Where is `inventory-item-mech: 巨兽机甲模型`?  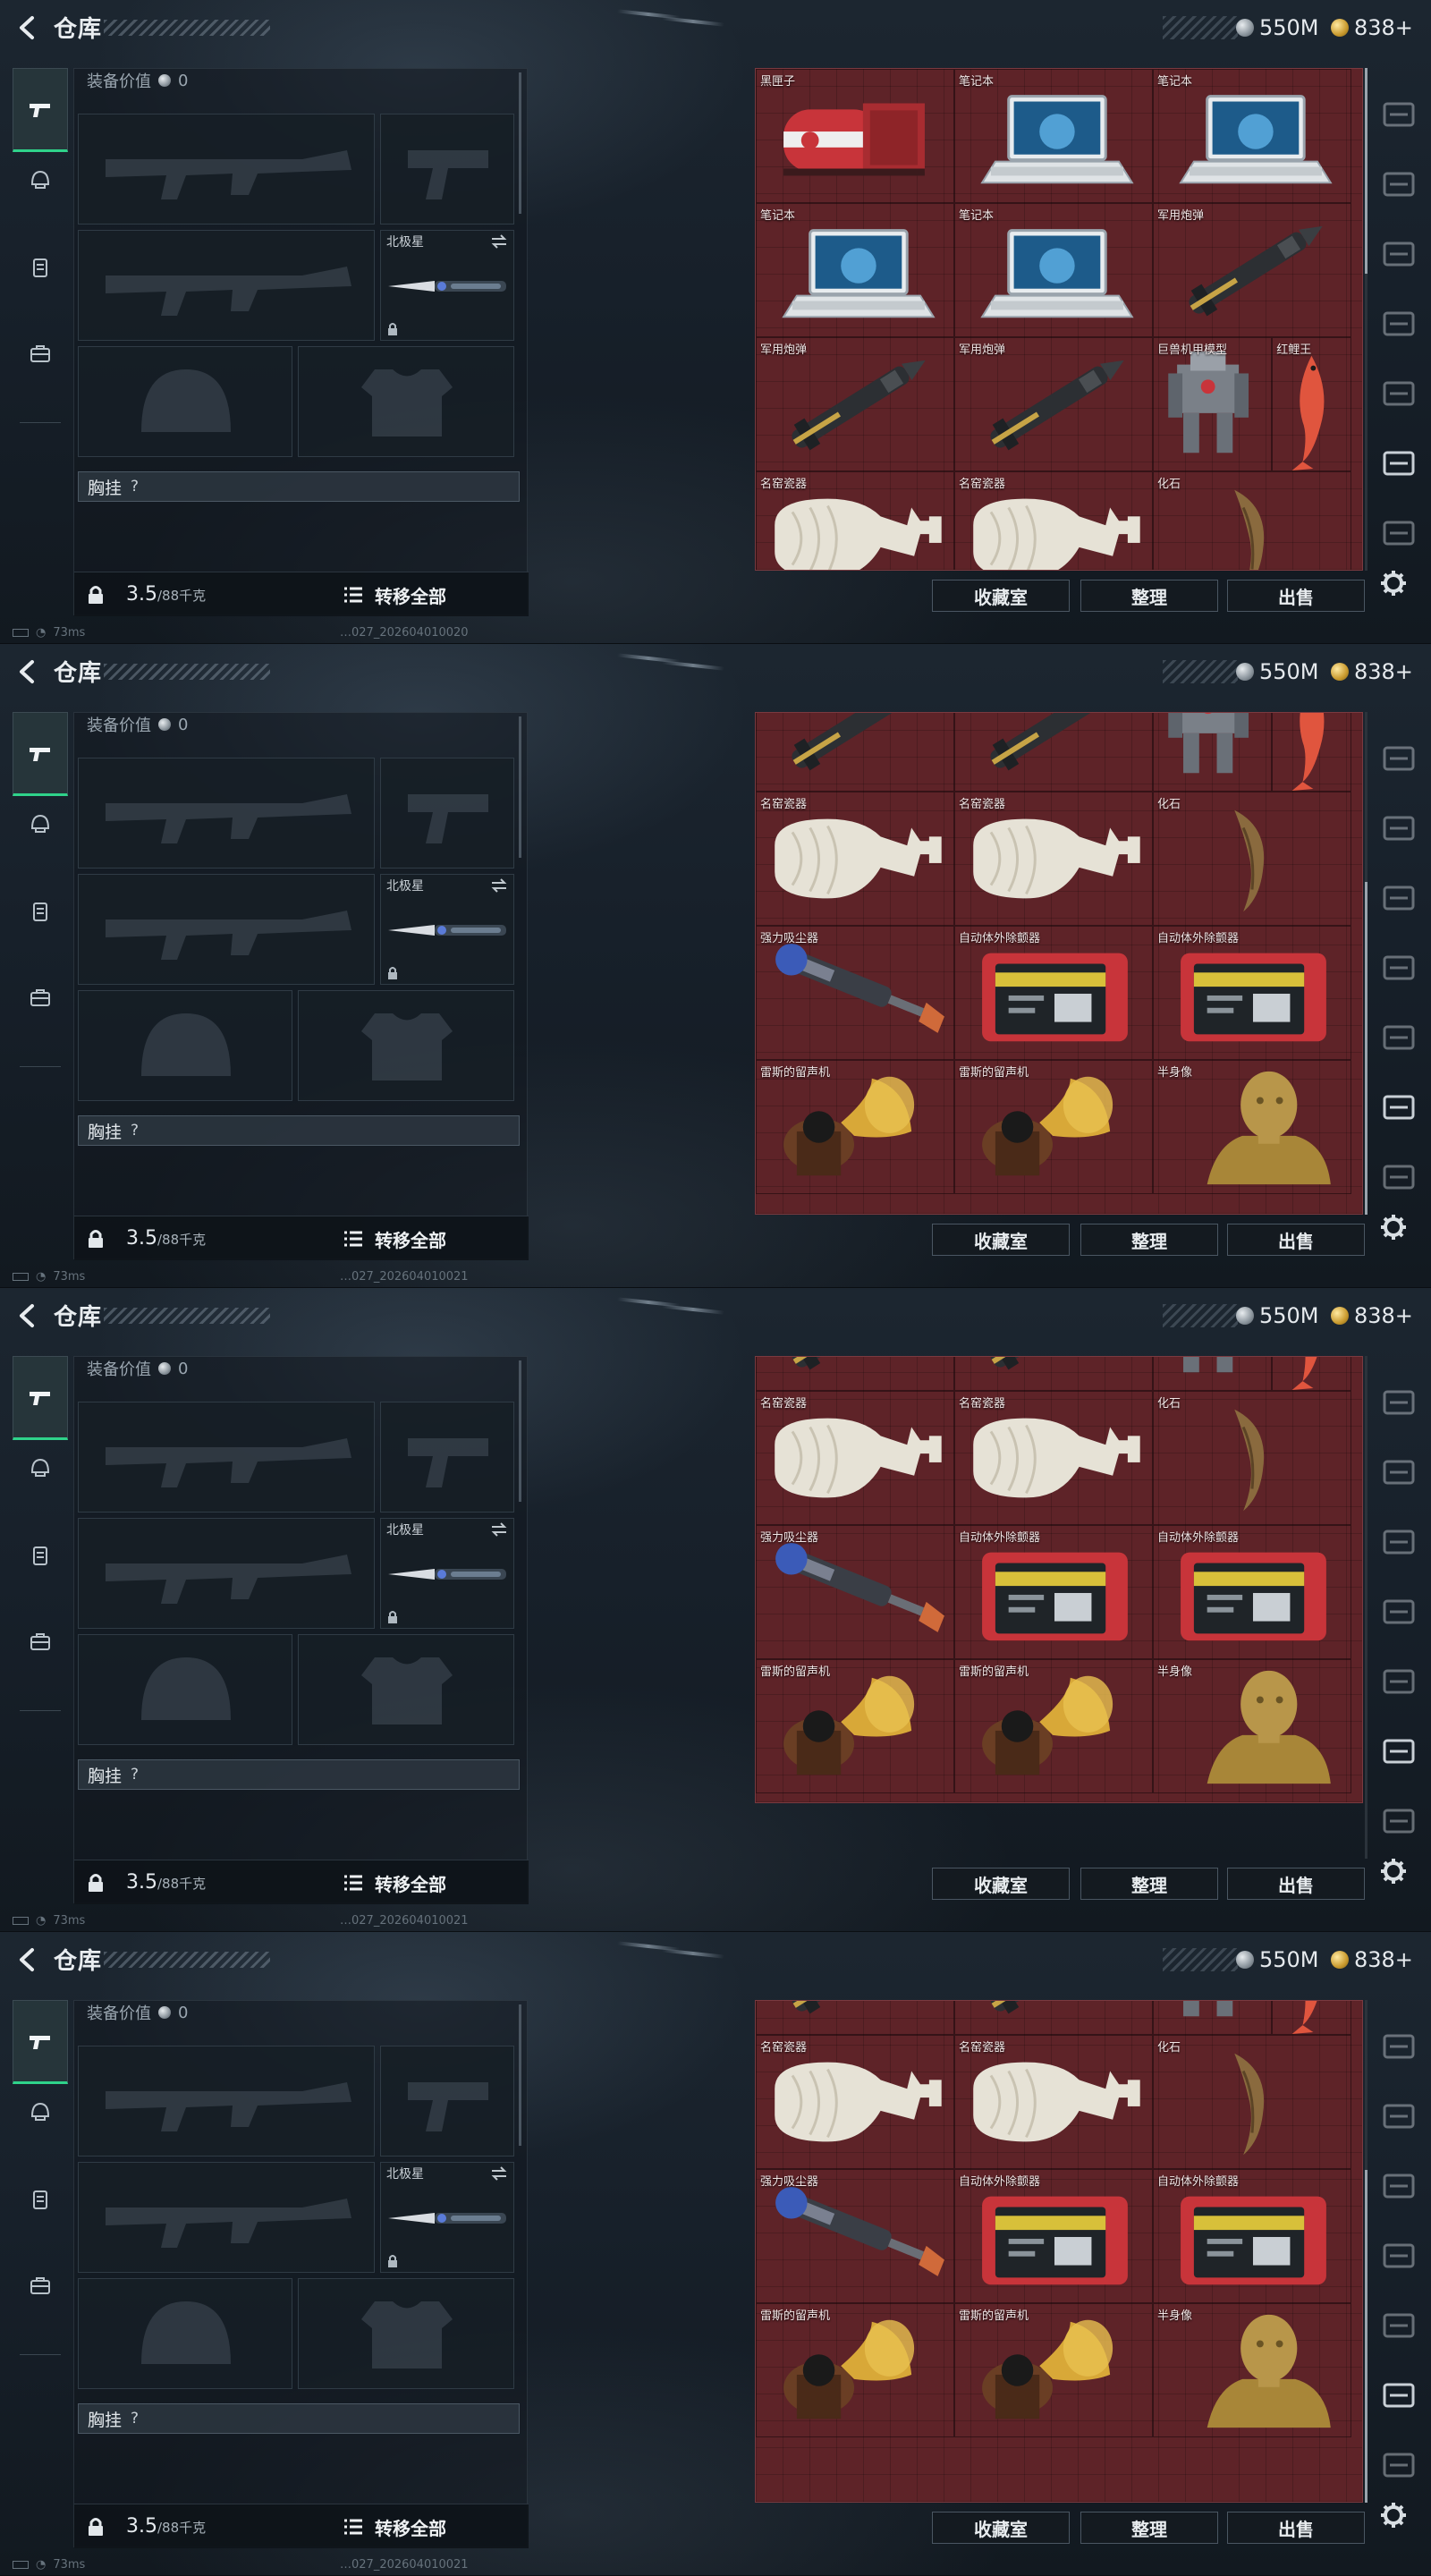 inventory-item-mech: 巨兽机甲模型 is located at coordinates (1213, 404).